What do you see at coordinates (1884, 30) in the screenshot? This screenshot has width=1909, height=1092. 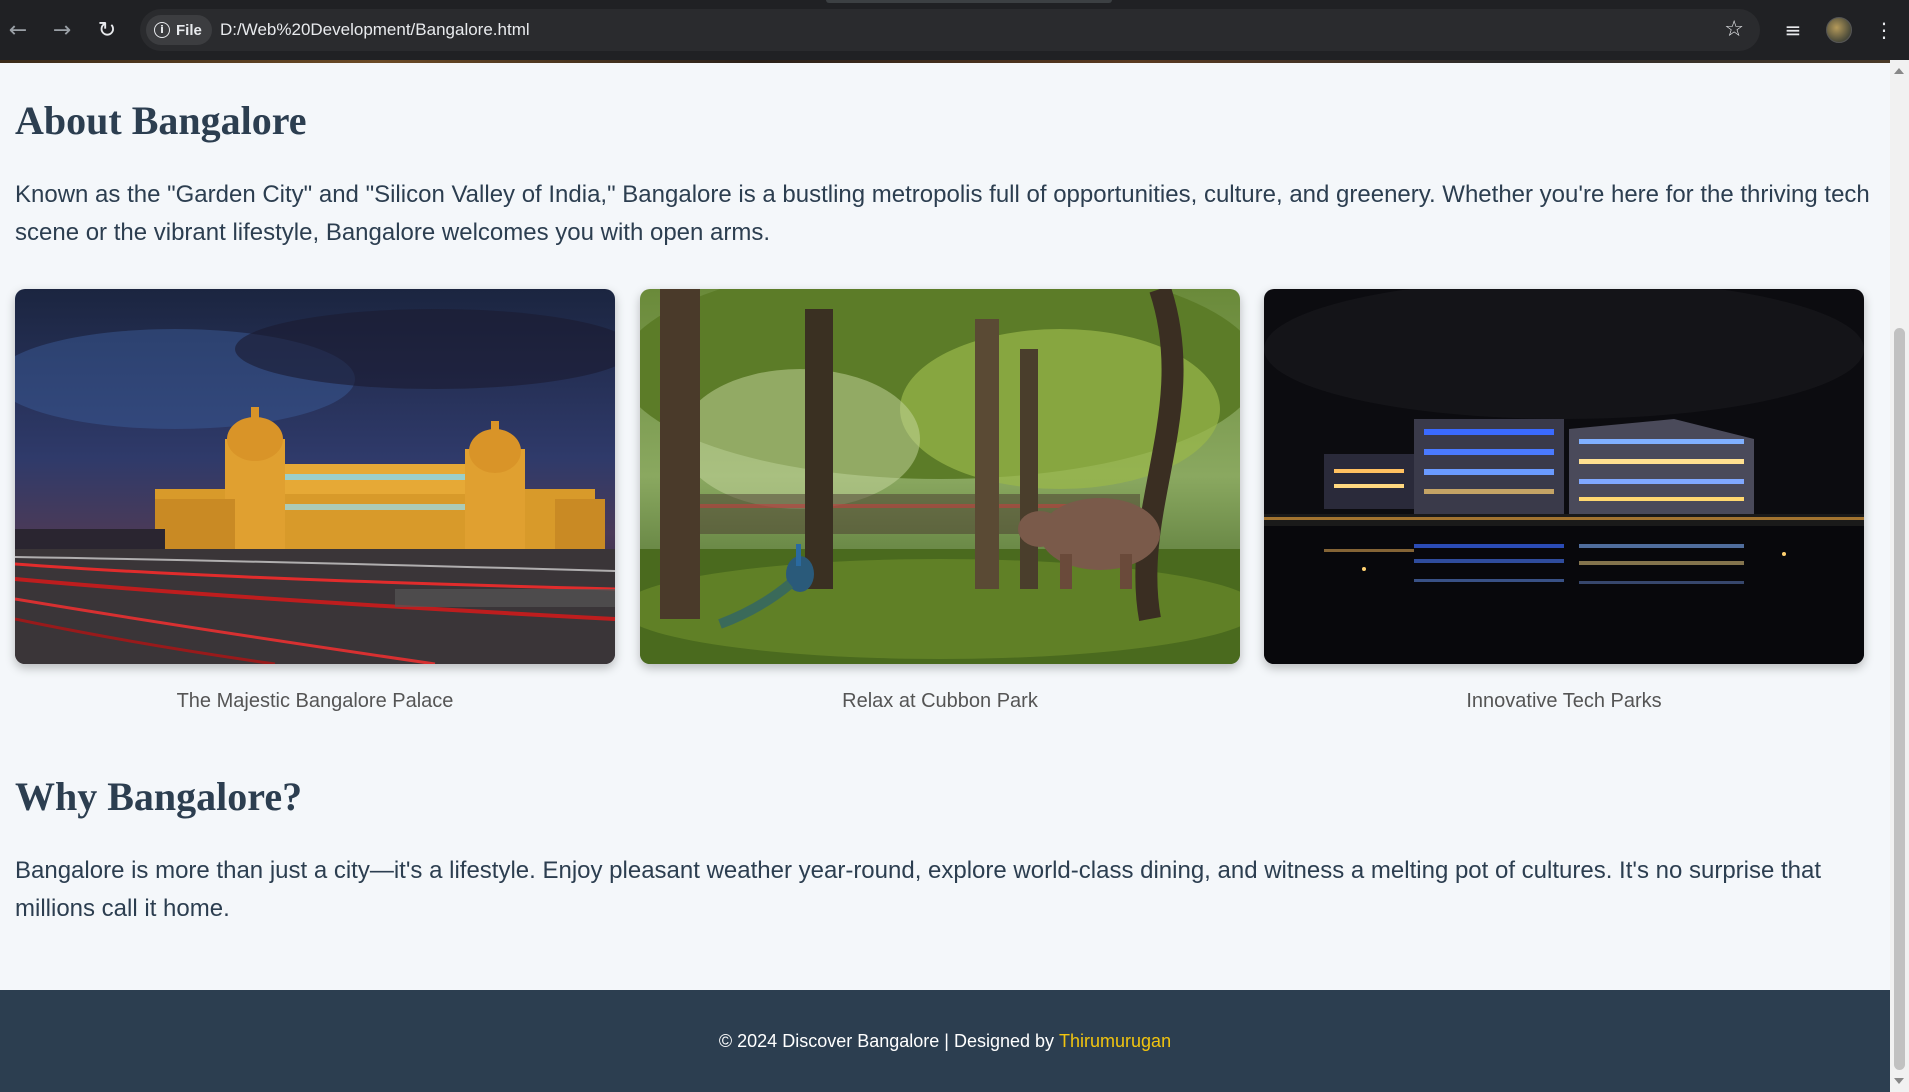 I see `kebab-menu-icon: ⋮` at bounding box center [1884, 30].